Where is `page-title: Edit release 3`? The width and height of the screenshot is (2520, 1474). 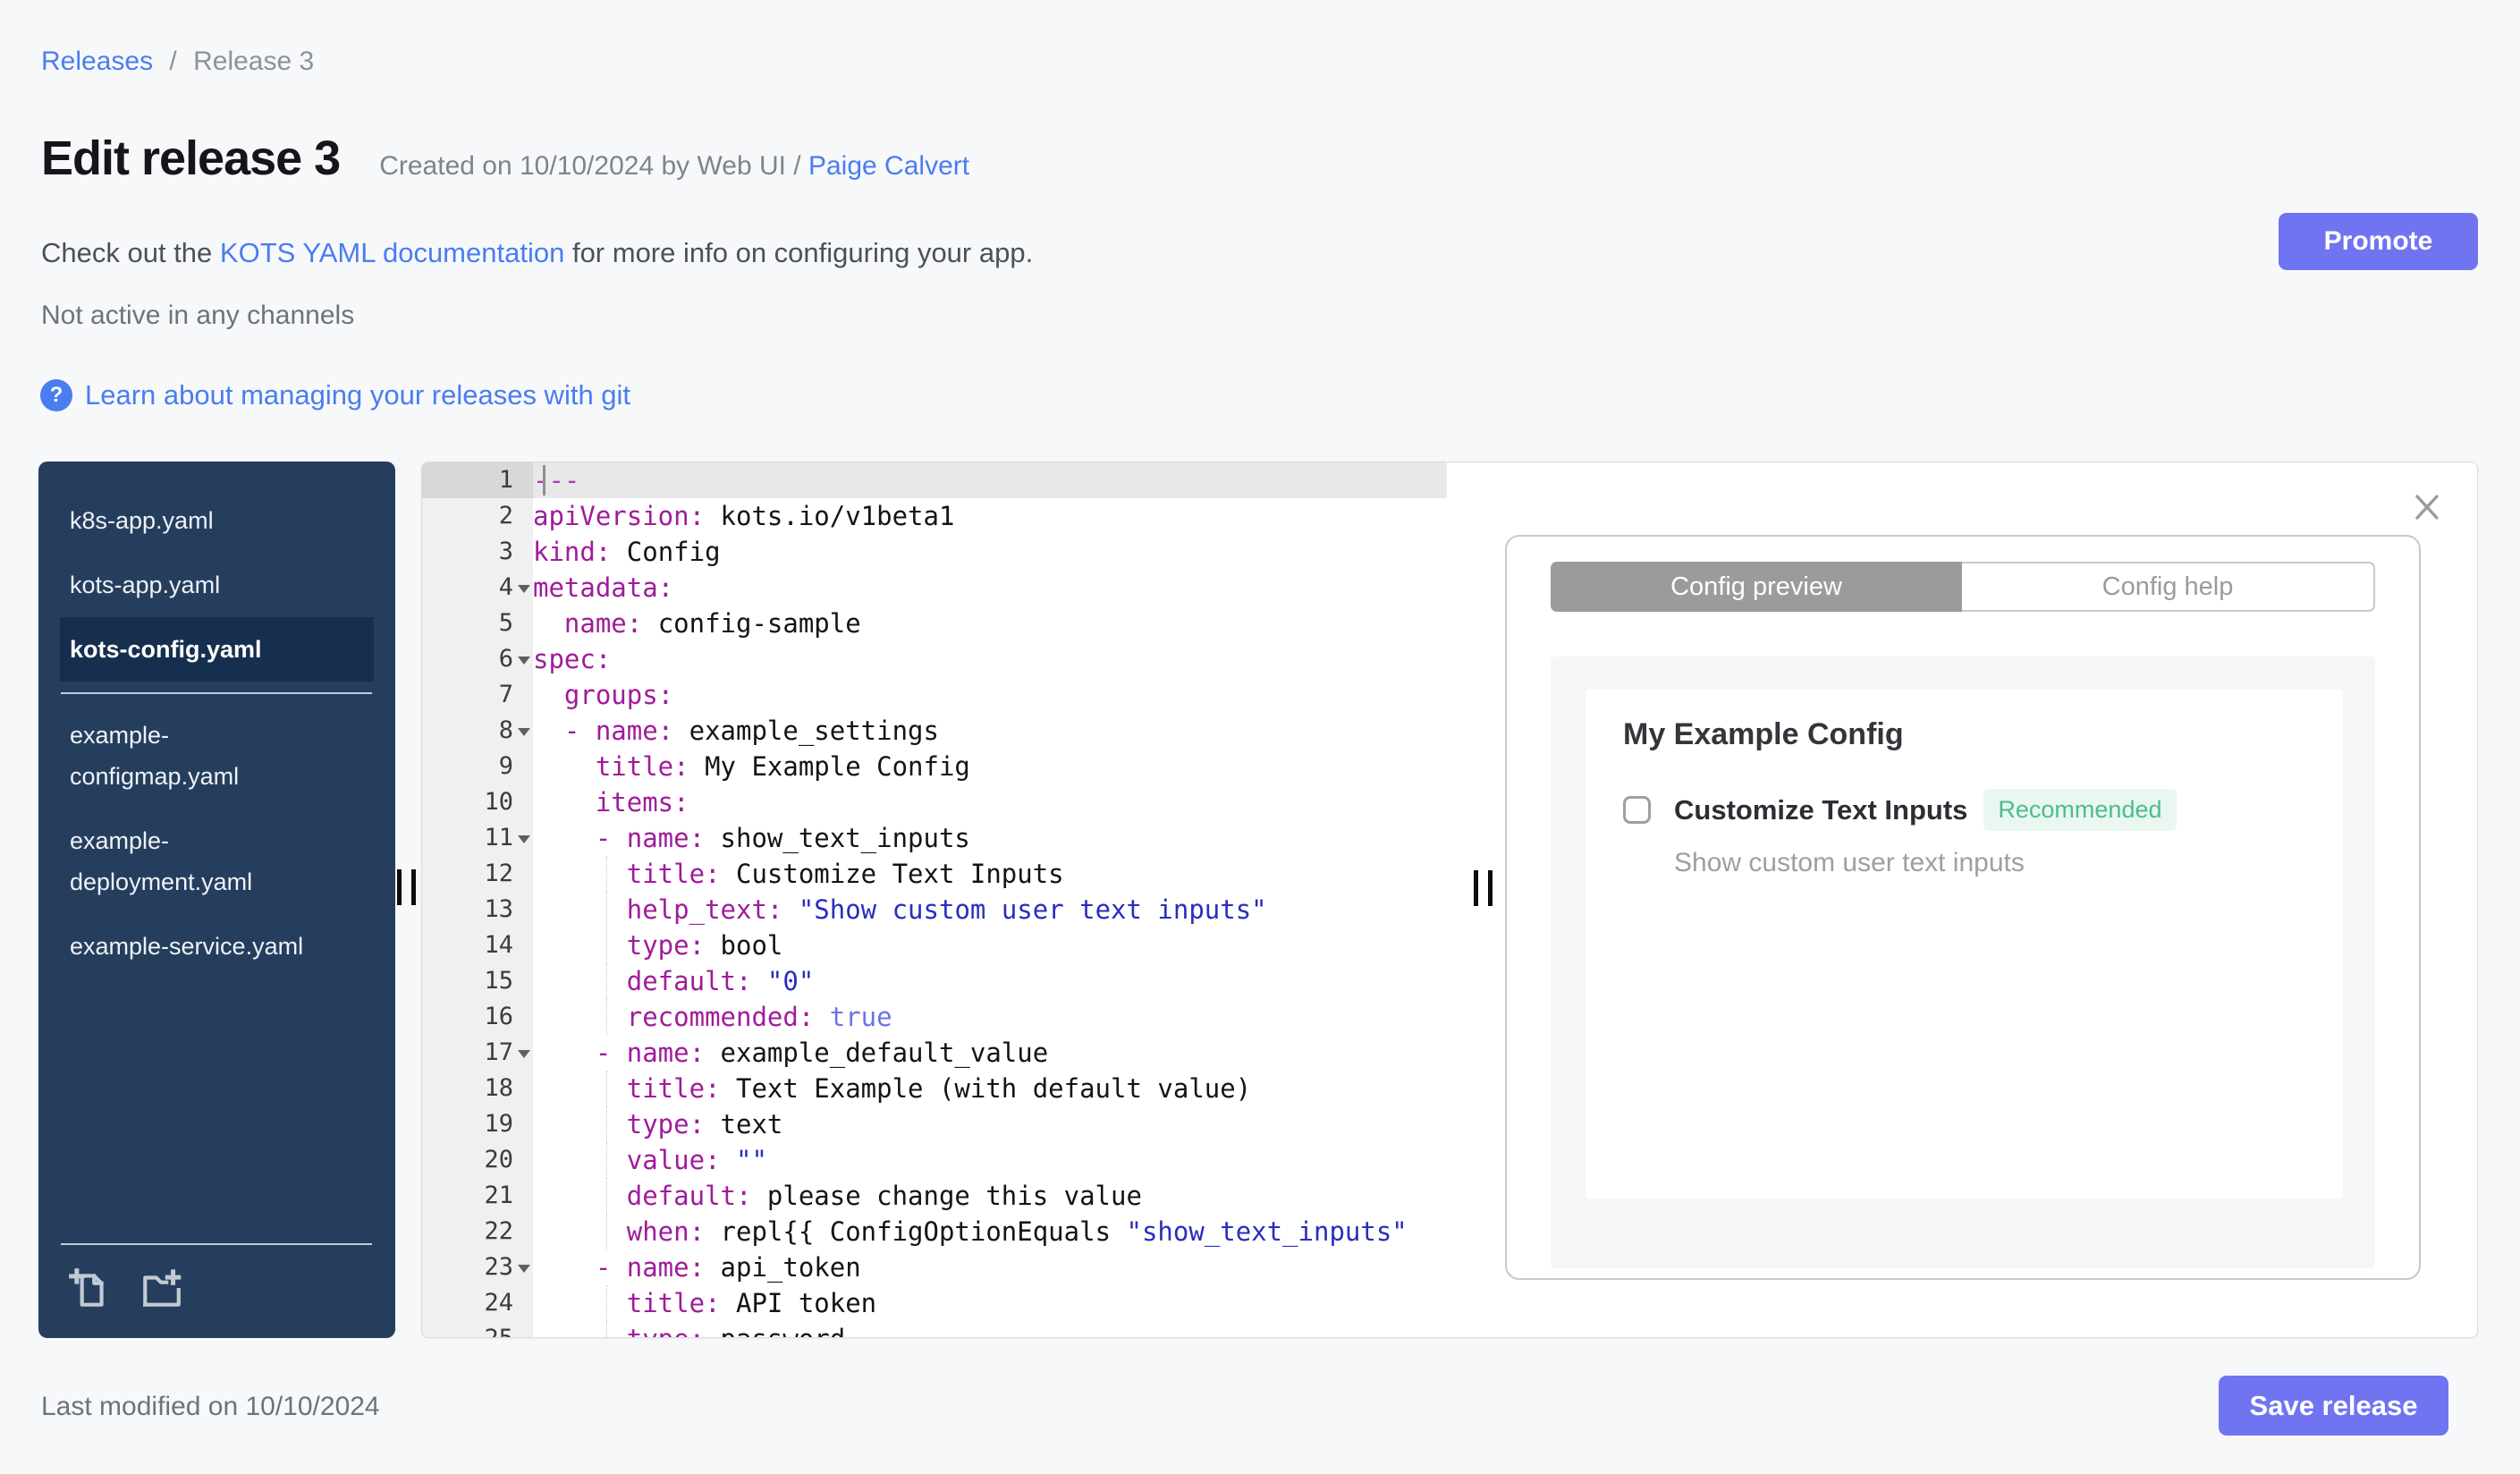
page-title: Edit release 3 is located at coordinates (191, 158).